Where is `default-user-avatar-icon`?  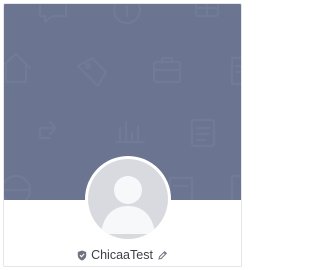
default-user-avatar-icon is located at coordinates (128, 205).